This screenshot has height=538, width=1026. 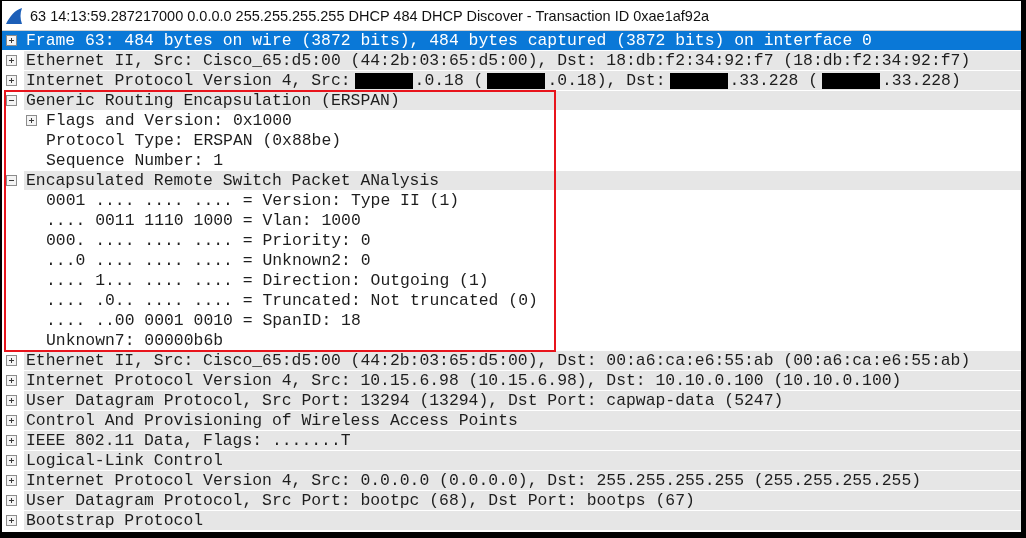 I want to click on tree-item-label: IEEE 802.11 Data, Flags: .......T, so click(x=188, y=440).